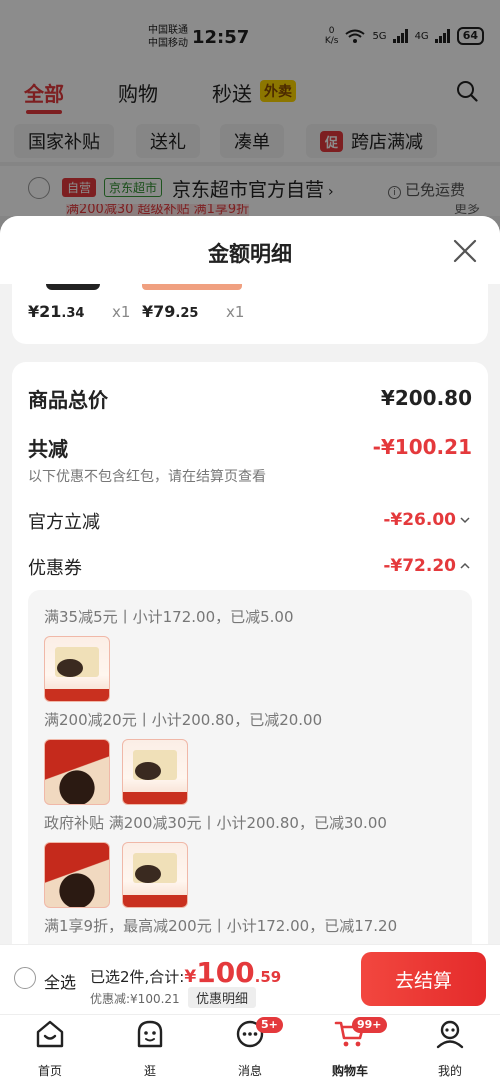  I want to click on close-icon, so click(465, 251).